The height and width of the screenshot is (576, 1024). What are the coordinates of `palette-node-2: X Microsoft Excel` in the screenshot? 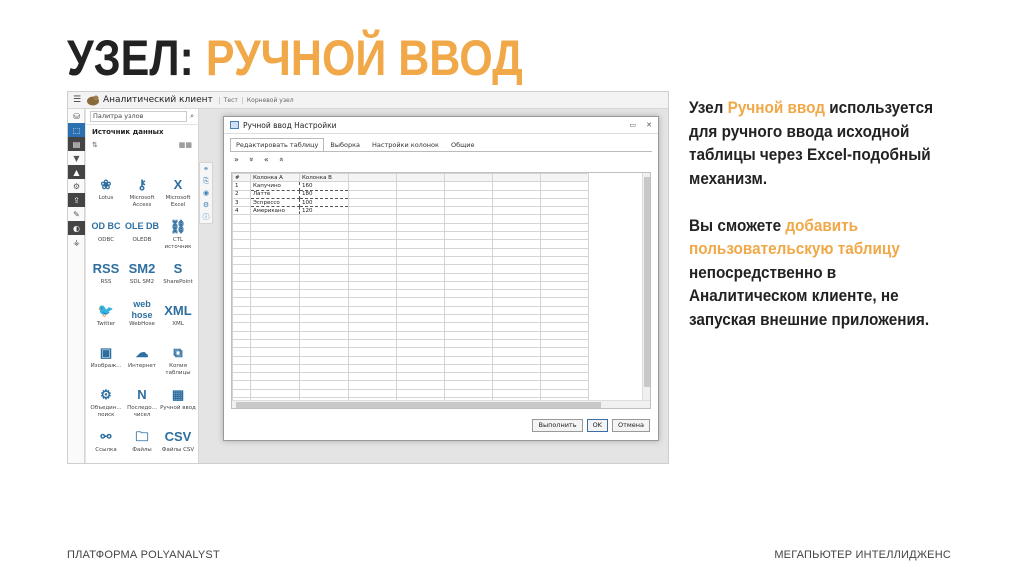 It's located at (178, 194).